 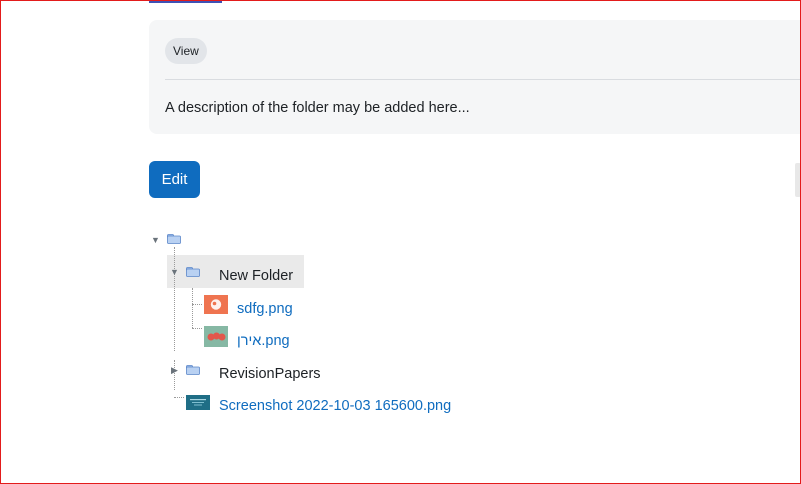 What do you see at coordinates (256, 276) in the screenshot?
I see `tree-folder-new-folder: New Folder` at bounding box center [256, 276].